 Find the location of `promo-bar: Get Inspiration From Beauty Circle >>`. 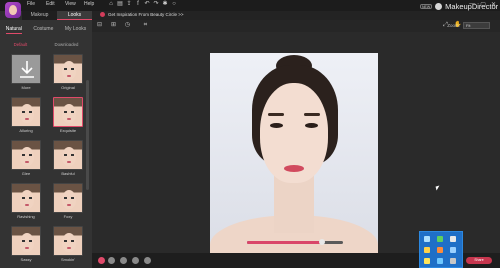

promo-bar: Get Inspiration From Beauty Circle >> is located at coordinates (296, 15).